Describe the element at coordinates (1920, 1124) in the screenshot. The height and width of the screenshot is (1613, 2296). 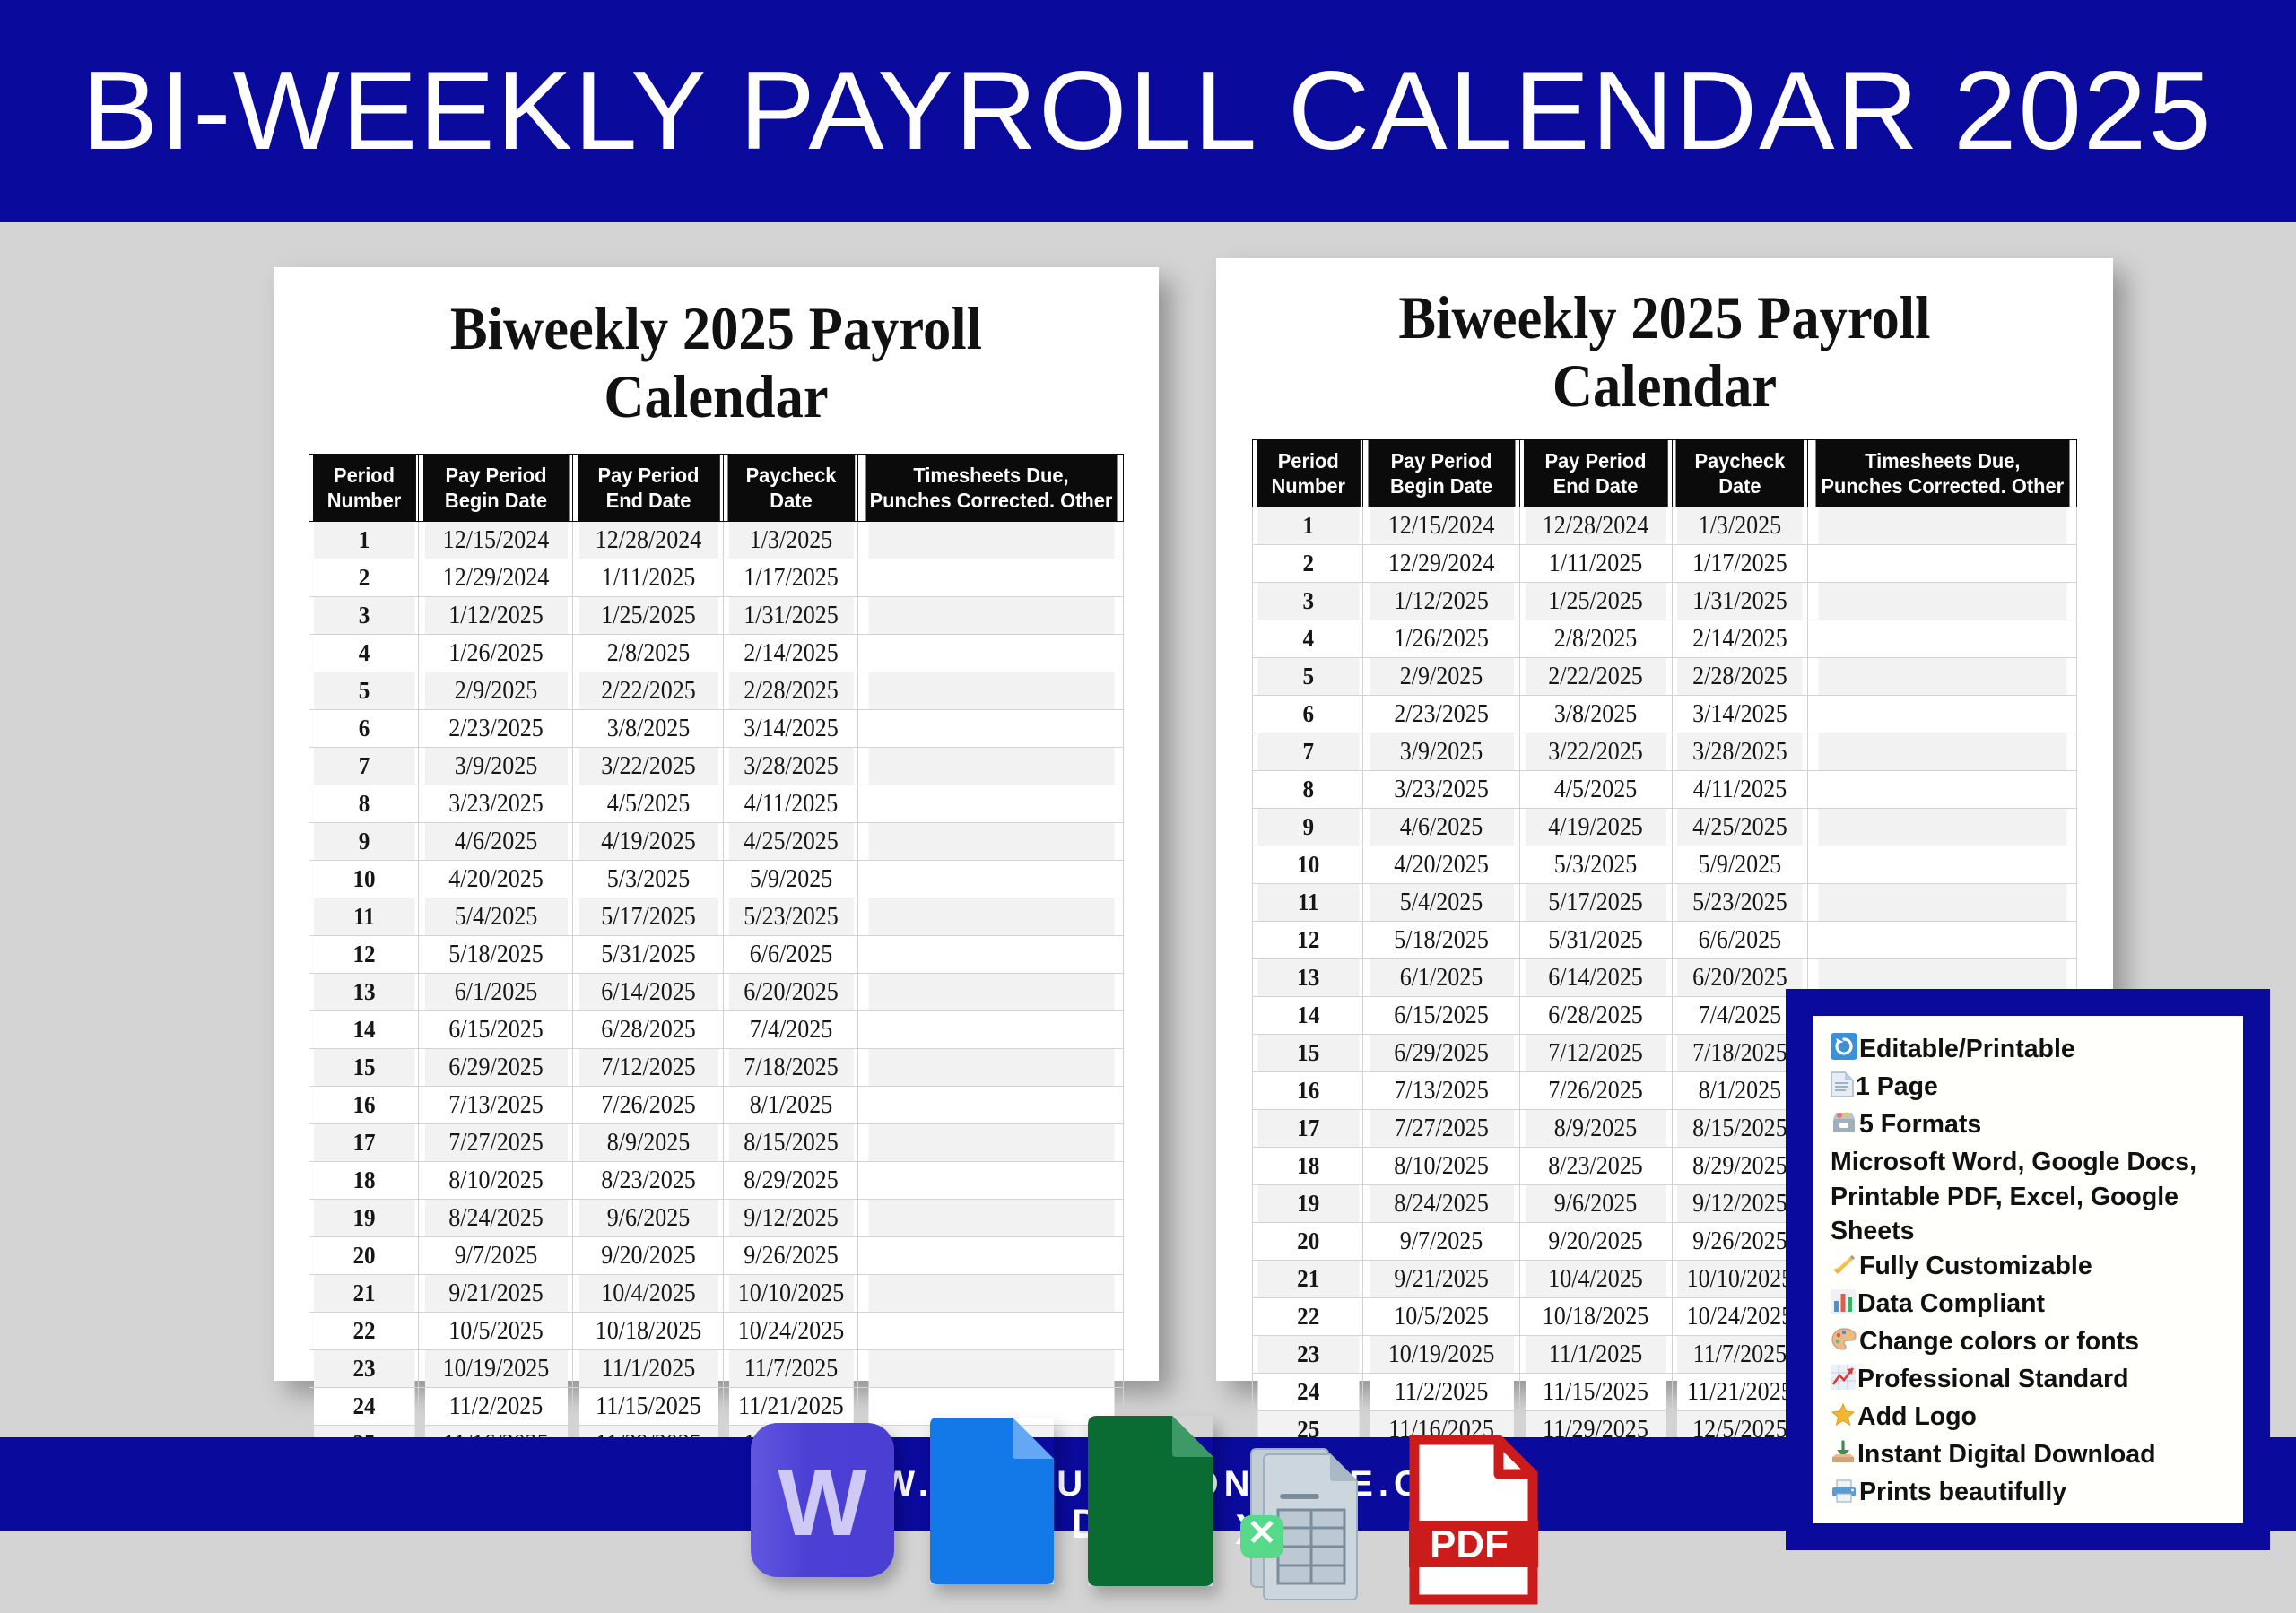
I see `feature-item-label: 5 Formats` at that location.